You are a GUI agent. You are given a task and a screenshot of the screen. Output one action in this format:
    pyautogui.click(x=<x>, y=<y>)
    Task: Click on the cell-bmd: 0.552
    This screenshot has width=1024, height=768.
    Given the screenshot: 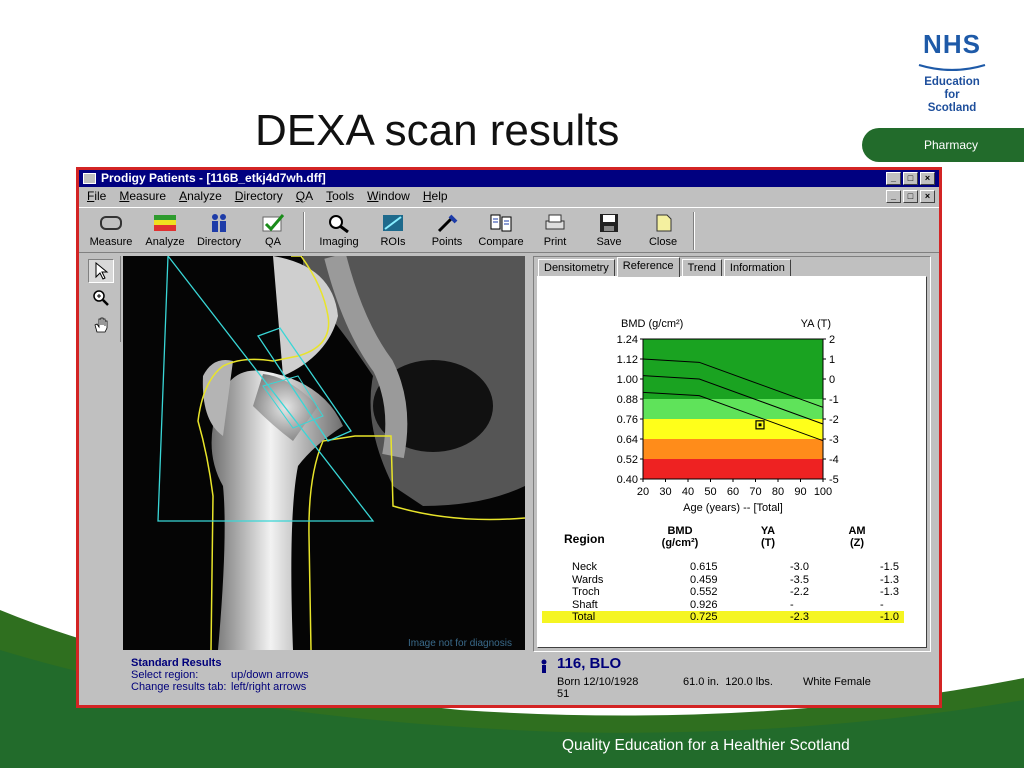 What is the action you would take?
    pyautogui.click(x=704, y=592)
    